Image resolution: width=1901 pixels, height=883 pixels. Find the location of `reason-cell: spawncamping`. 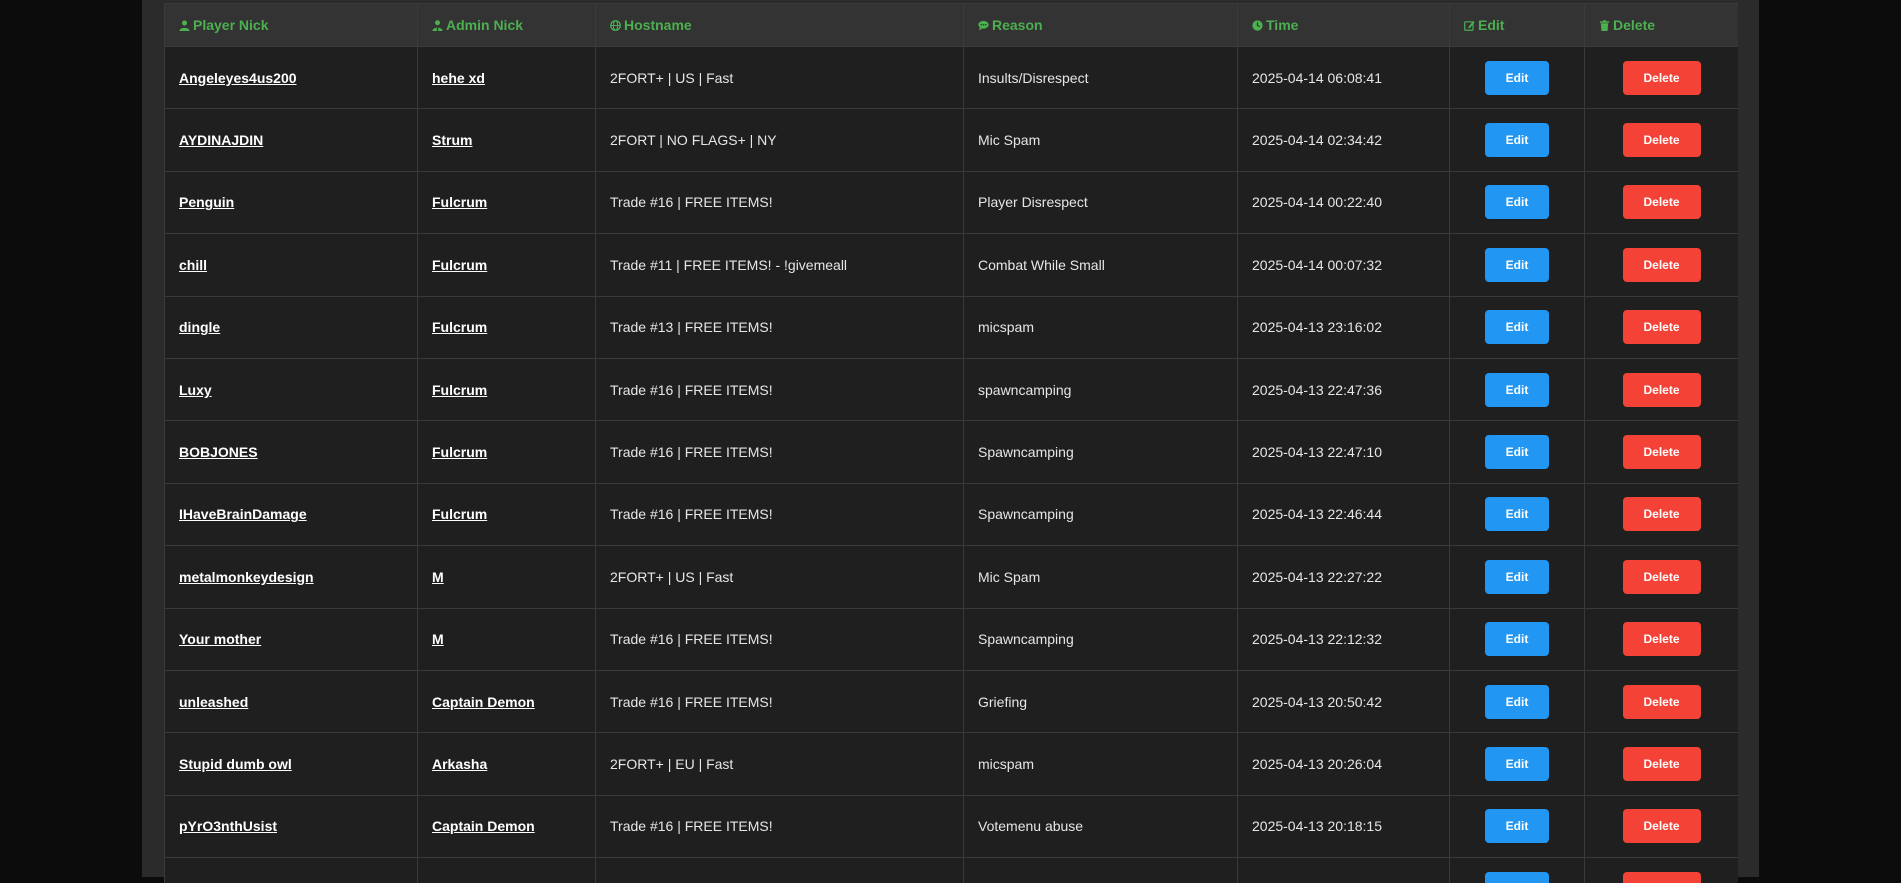

reason-cell: spawncamping is located at coordinates (1101, 389).